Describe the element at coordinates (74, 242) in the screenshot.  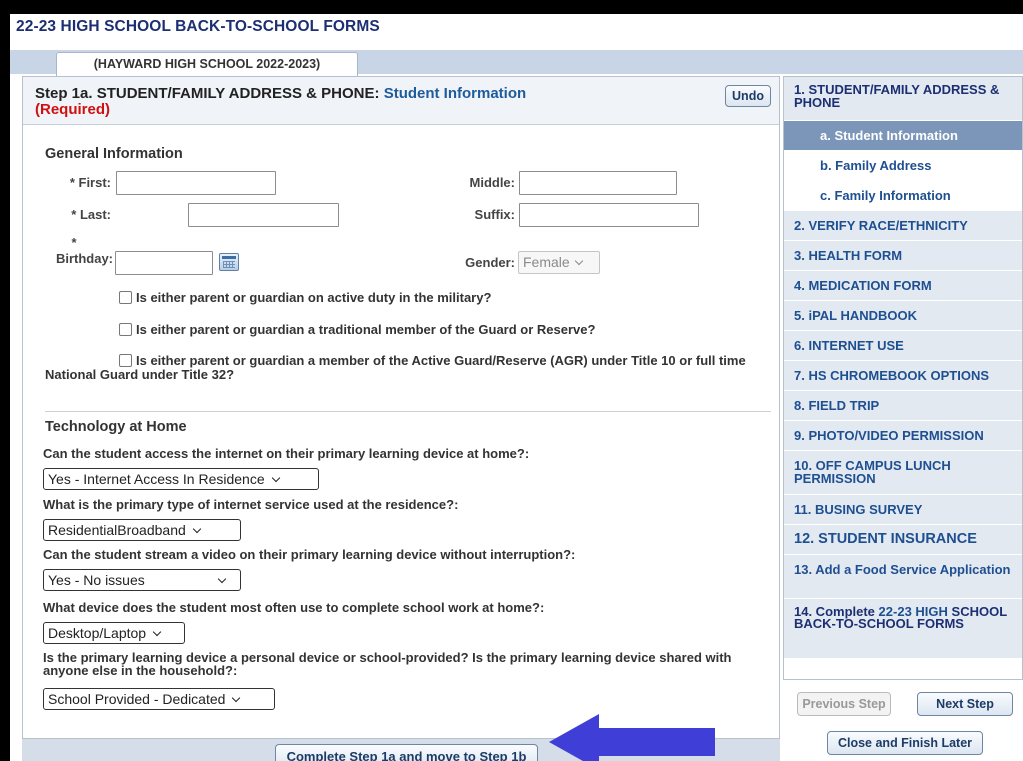
I see `birthday-star: *` at that location.